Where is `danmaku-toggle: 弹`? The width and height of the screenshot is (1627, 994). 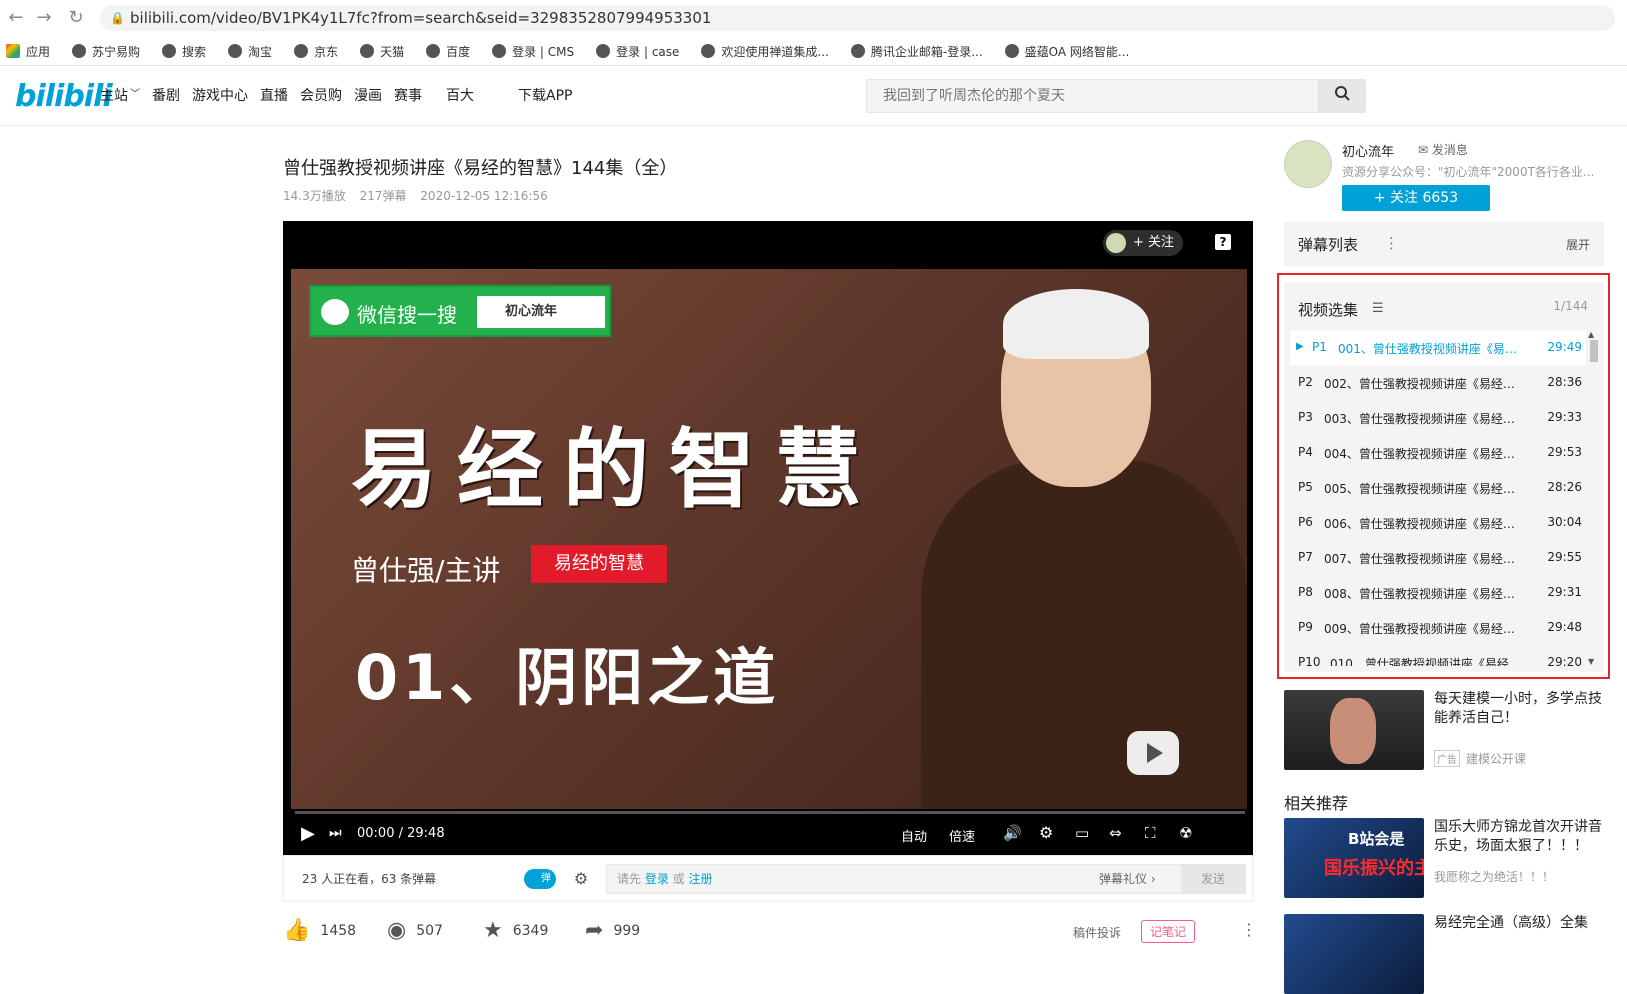
danmaku-toggle: 弹 is located at coordinates (540, 879).